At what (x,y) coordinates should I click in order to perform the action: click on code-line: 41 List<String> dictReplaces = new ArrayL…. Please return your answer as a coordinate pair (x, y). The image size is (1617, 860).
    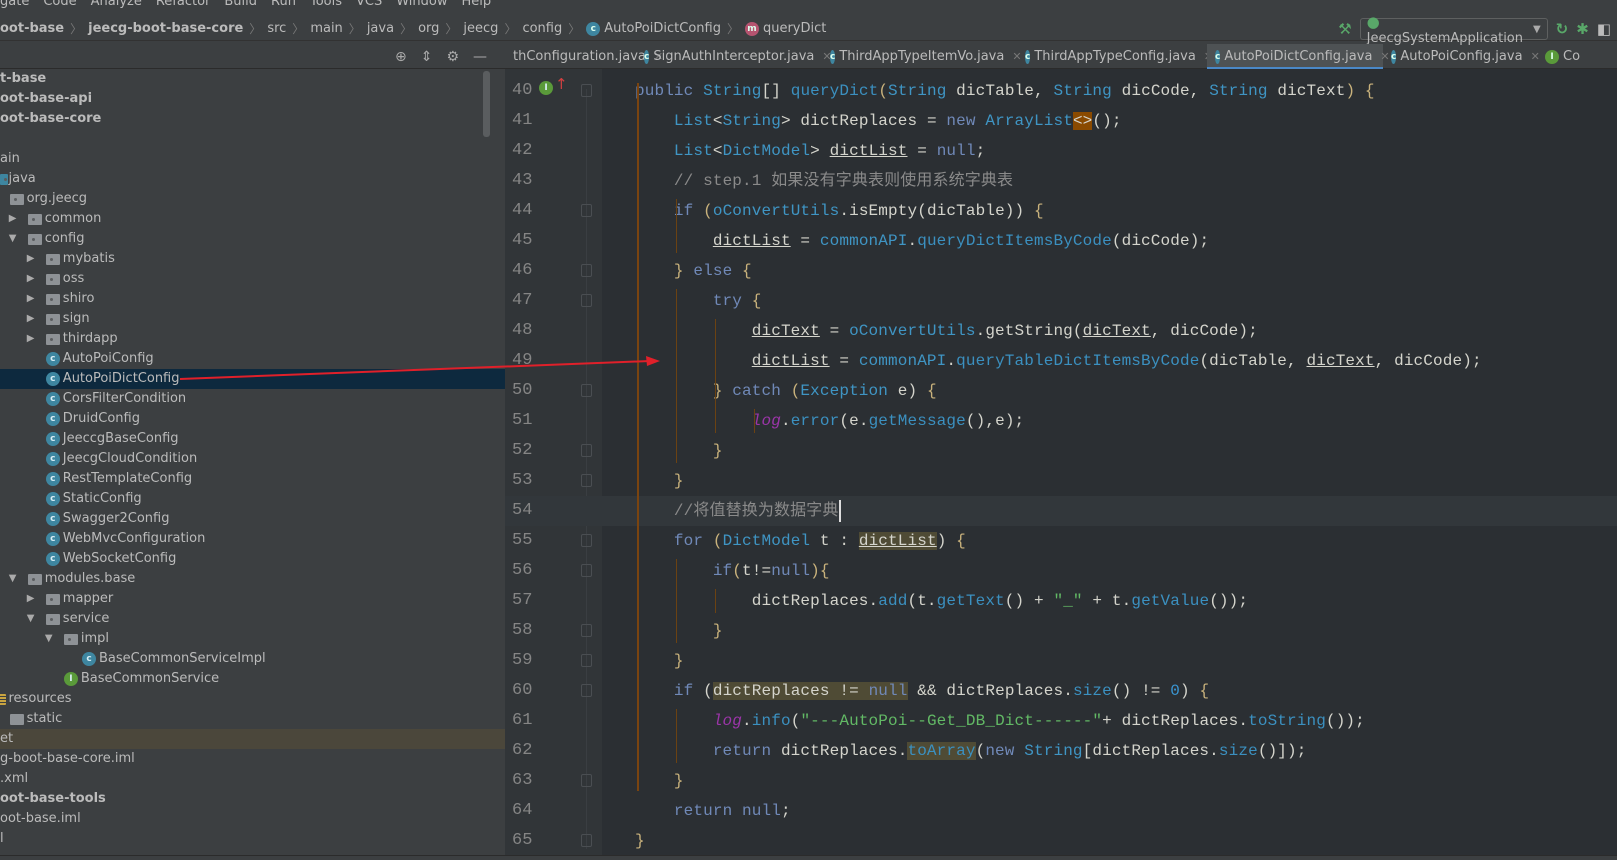
    Looking at the image, I should click on (1061, 121).